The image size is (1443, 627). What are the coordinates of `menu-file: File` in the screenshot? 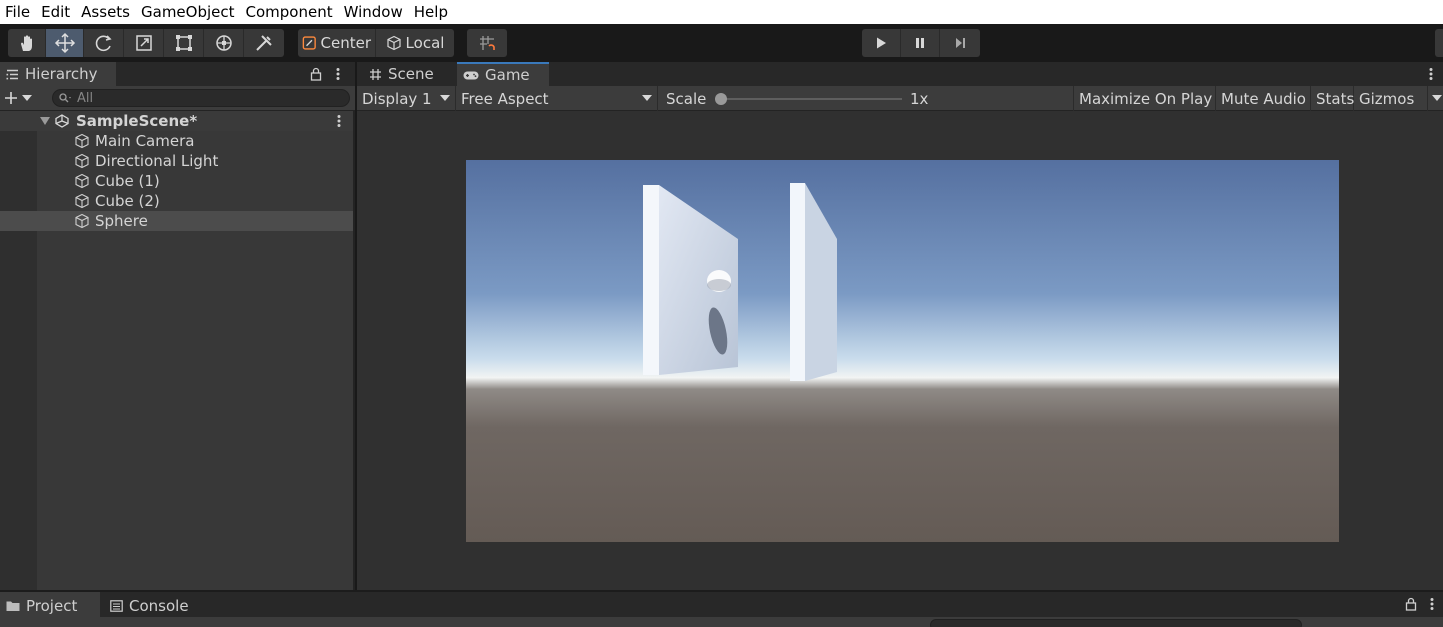 It's located at (18, 12).